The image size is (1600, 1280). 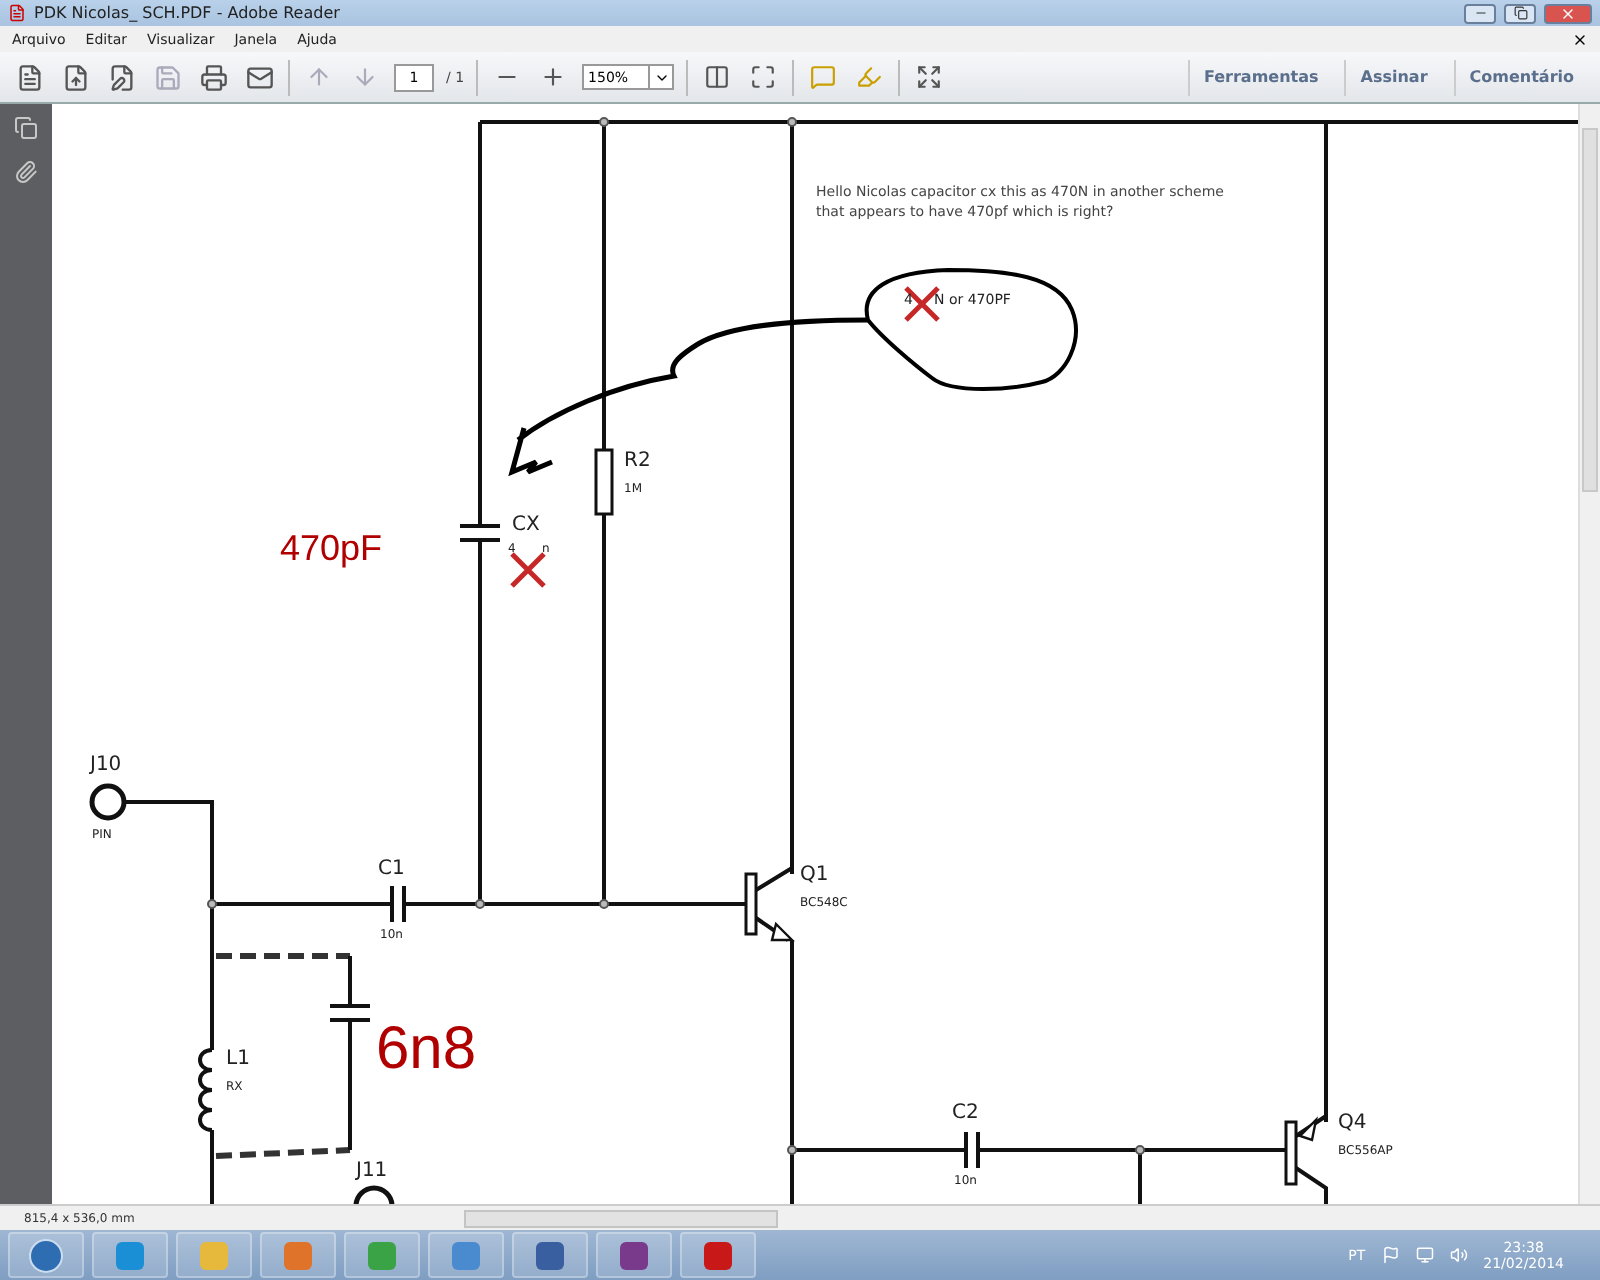 I want to click on window-title: PDK Nicolas_ SCH.PDF - Adobe Reader, so click(x=188, y=13).